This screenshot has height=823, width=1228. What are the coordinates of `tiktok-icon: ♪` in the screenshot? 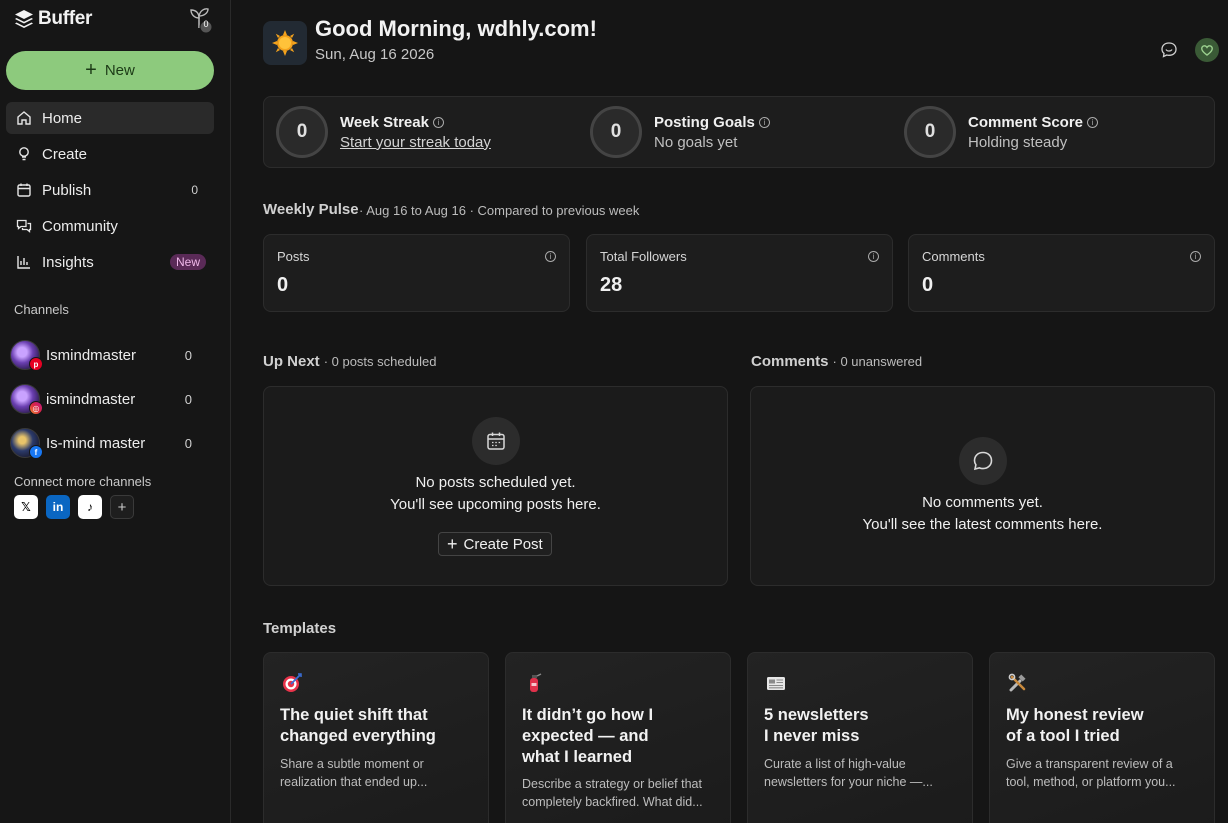 It's located at (90, 507).